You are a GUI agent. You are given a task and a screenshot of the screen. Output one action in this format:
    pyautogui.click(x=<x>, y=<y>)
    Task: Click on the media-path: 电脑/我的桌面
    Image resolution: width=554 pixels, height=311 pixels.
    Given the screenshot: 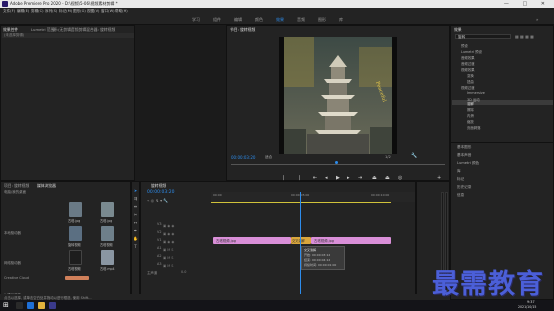 What is the action you would take?
    pyautogui.click(x=15, y=192)
    